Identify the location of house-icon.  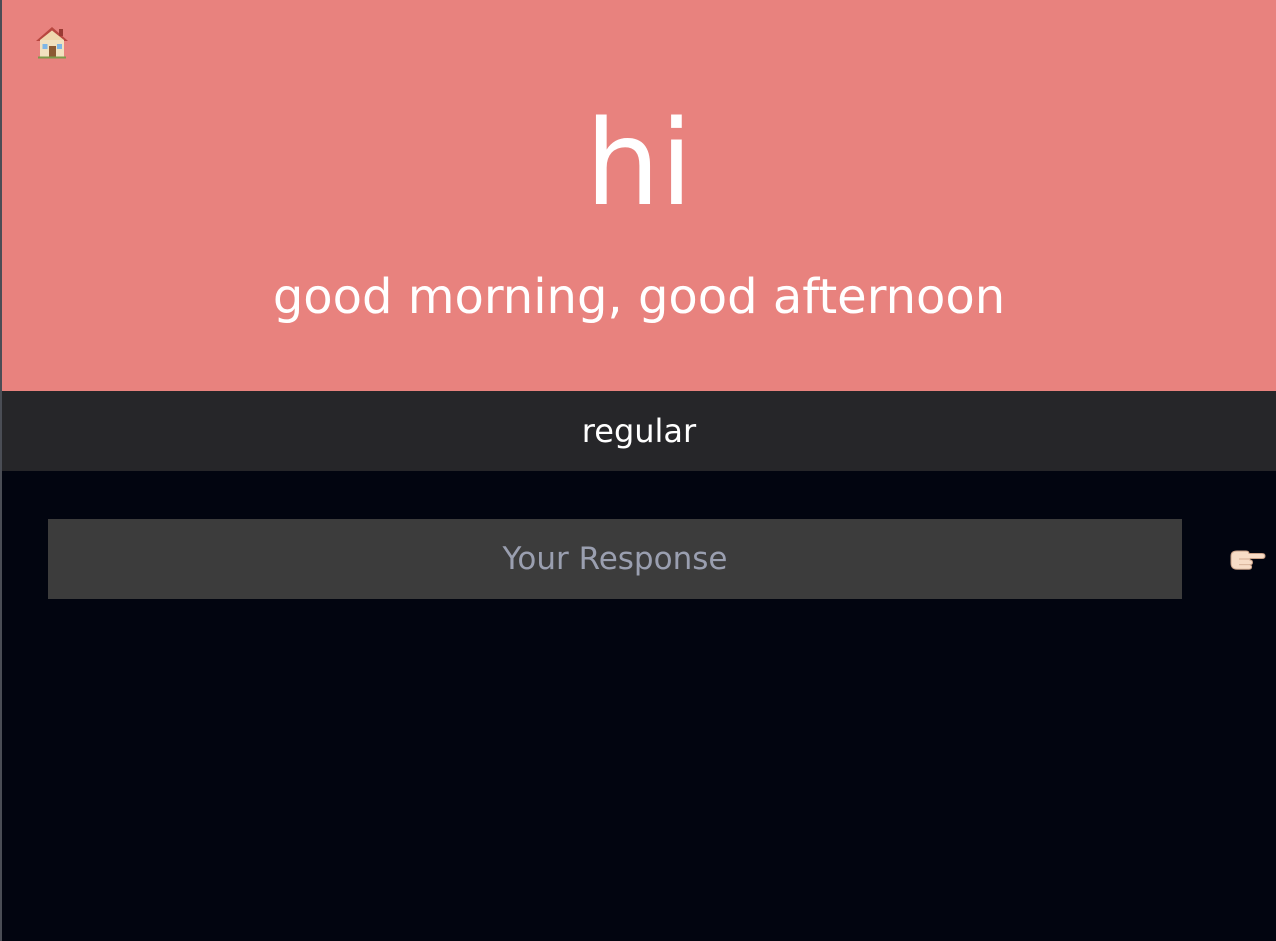
(52, 43).